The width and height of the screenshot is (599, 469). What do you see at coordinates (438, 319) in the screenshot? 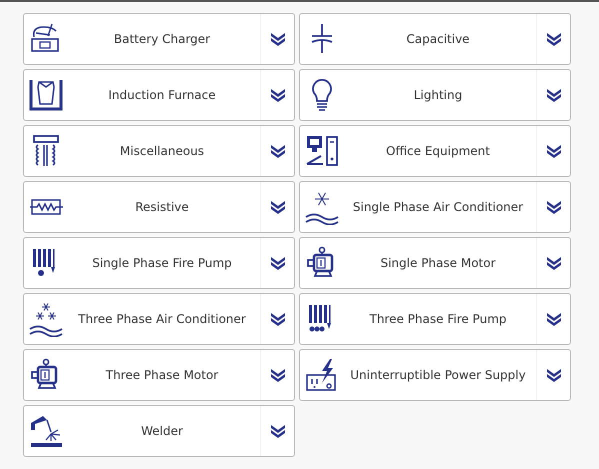
I see `load-type-label: Three Phase Fire Pump` at bounding box center [438, 319].